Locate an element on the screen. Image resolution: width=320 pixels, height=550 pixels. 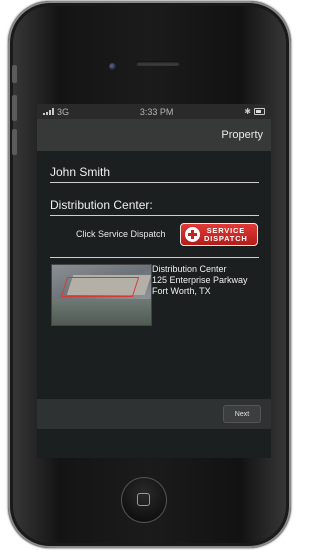
address-line-2: 125 Enterprise Parkway is located at coordinates (200, 280).